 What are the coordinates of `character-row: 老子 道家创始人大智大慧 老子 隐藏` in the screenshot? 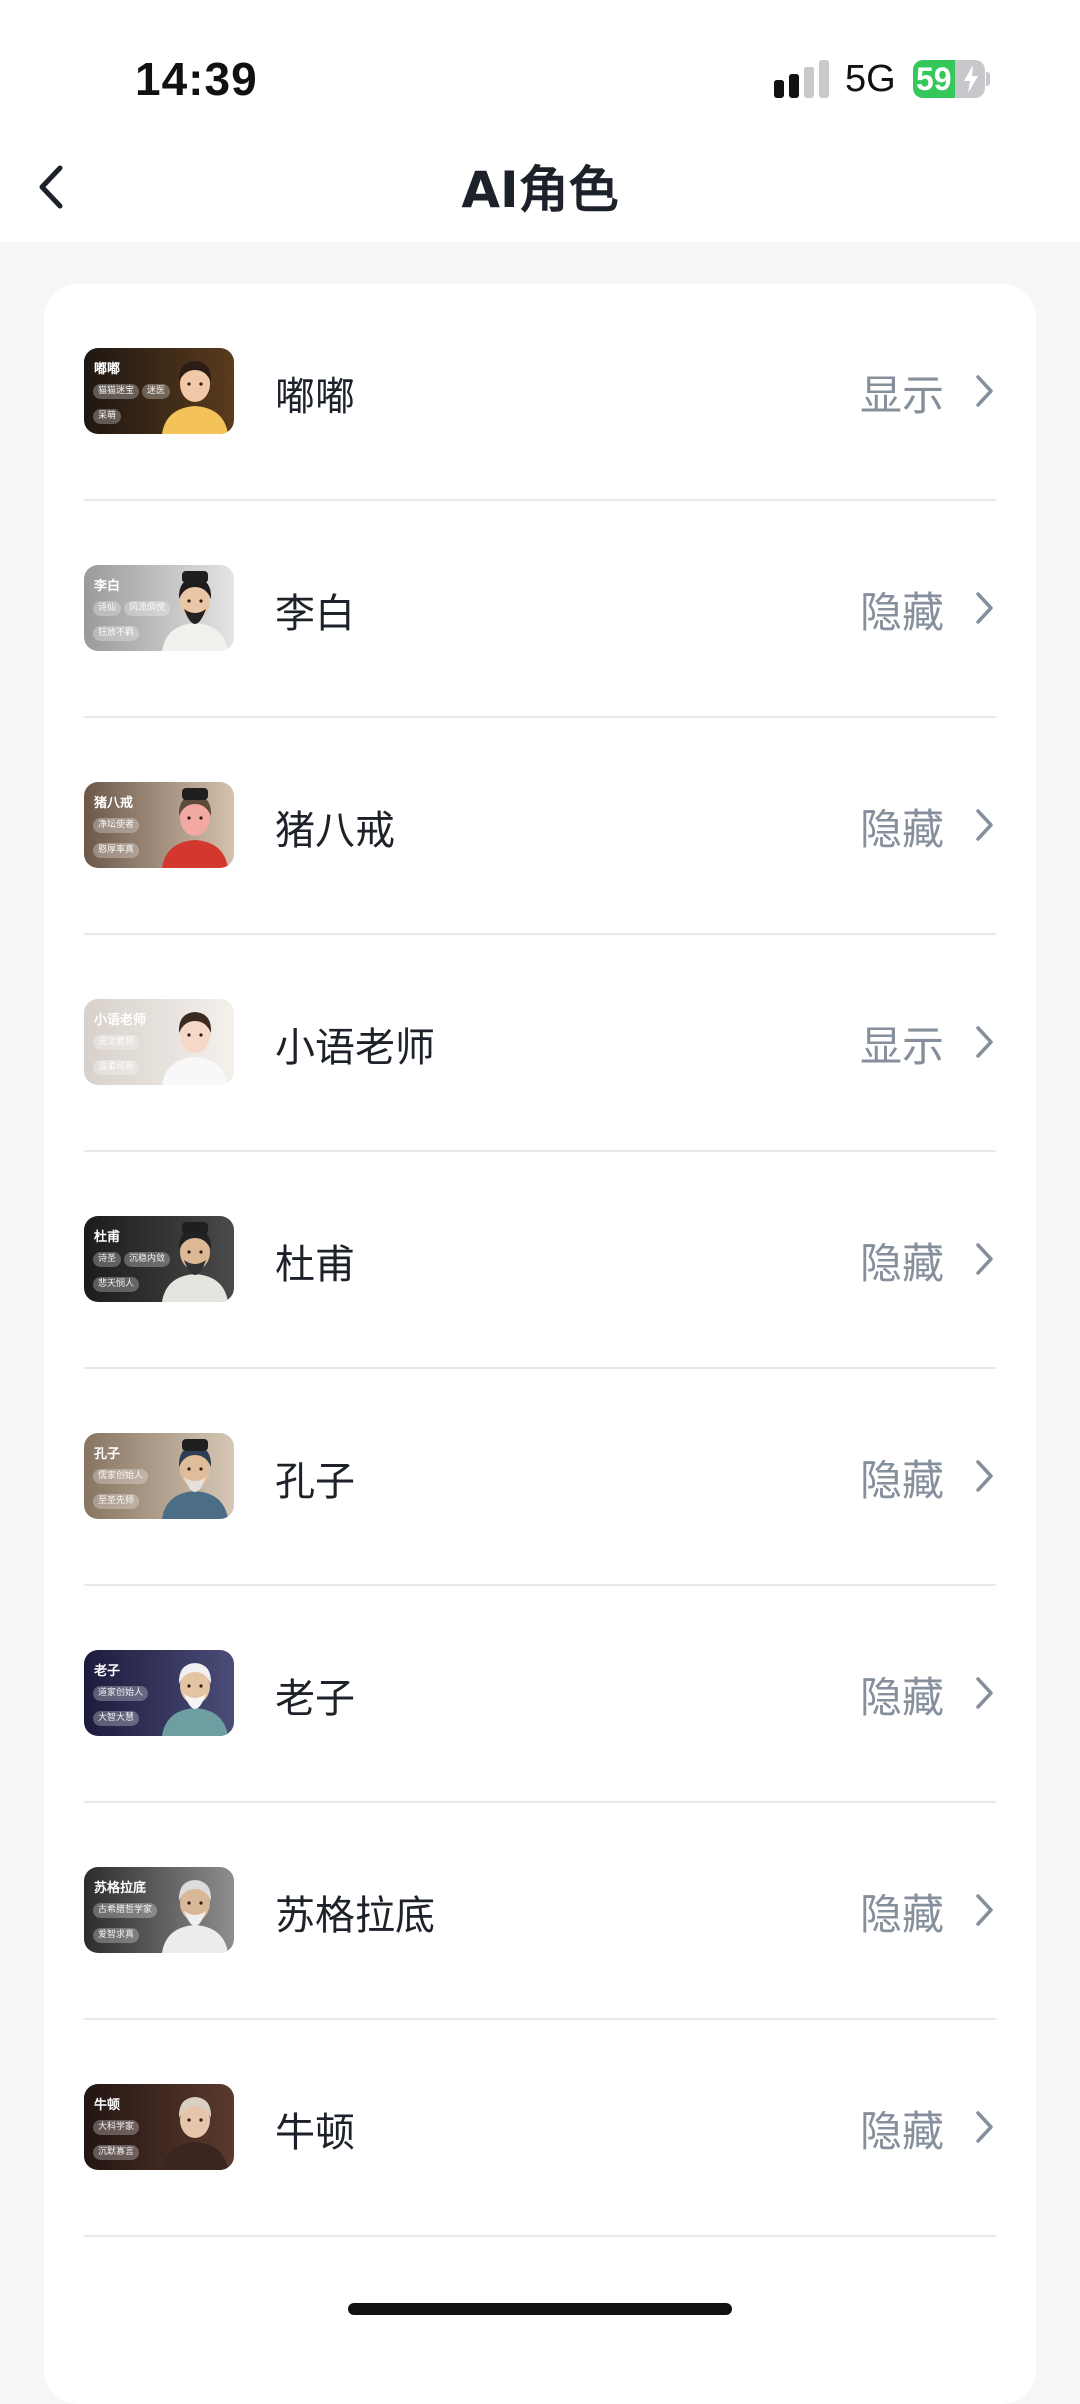 It's located at (540, 1694).